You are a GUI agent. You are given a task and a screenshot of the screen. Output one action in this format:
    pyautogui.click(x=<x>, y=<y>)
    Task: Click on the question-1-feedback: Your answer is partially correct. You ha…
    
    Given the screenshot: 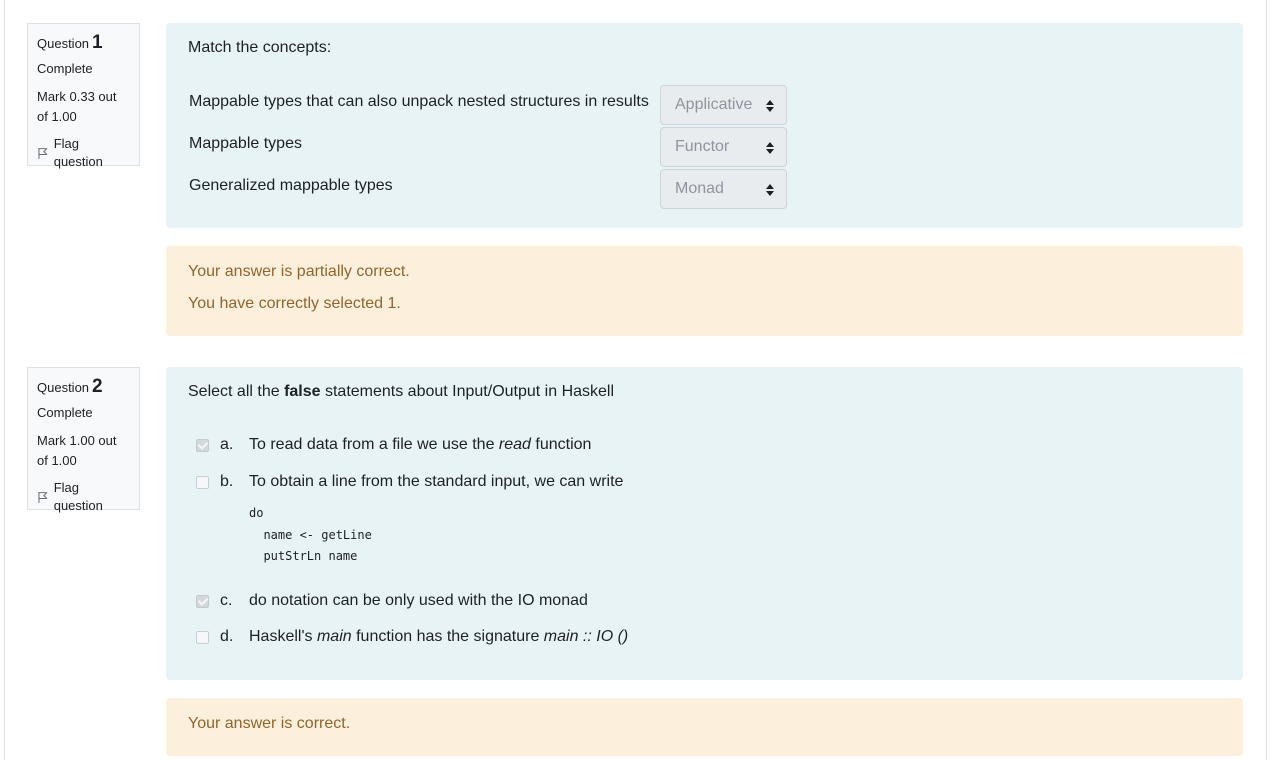 What is the action you would take?
    pyautogui.click(x=704, y=291)
    